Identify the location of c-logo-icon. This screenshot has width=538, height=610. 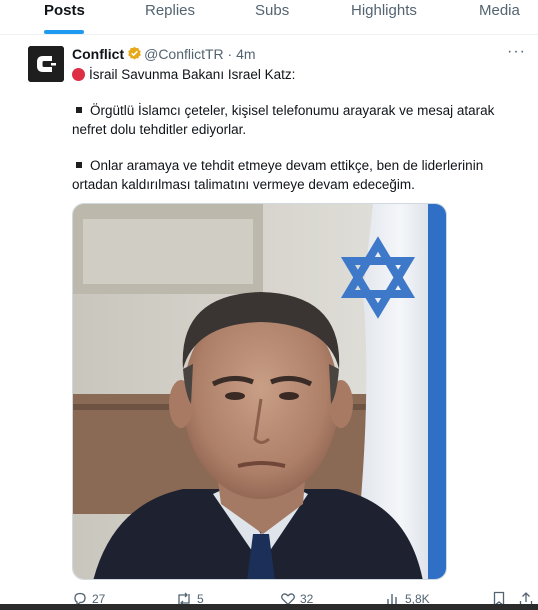
(46, 64).